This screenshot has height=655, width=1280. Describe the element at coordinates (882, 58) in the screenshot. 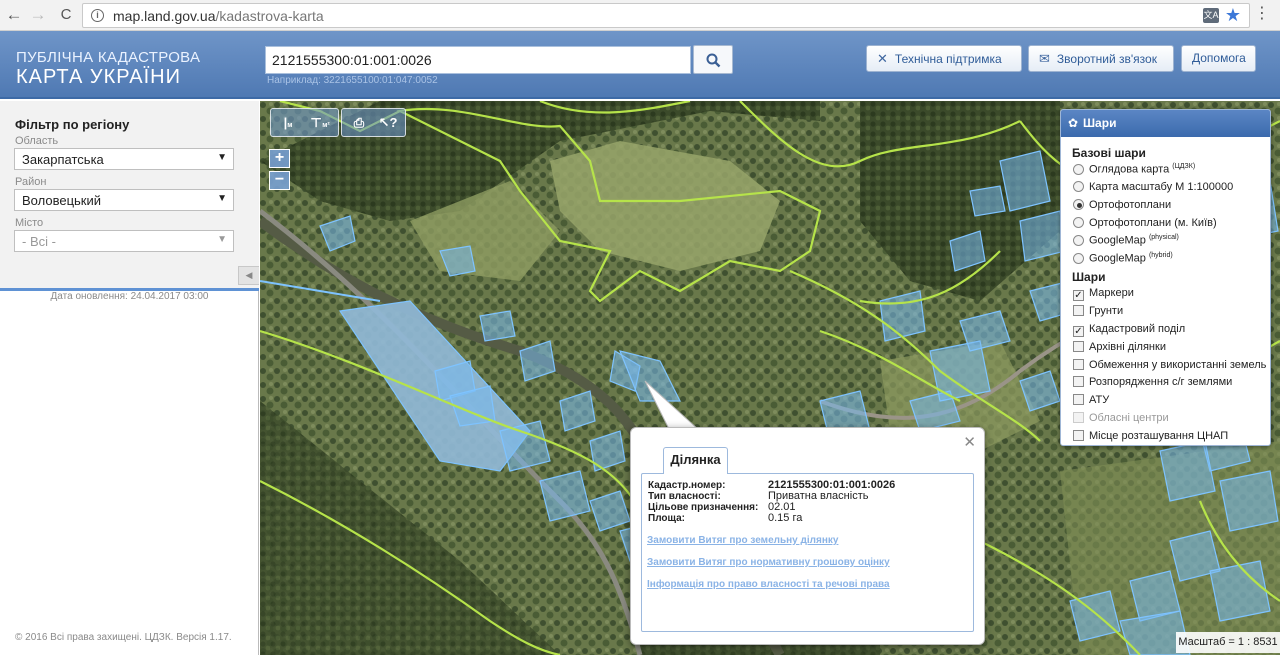

I see `tools-icon: ✕` at that location.